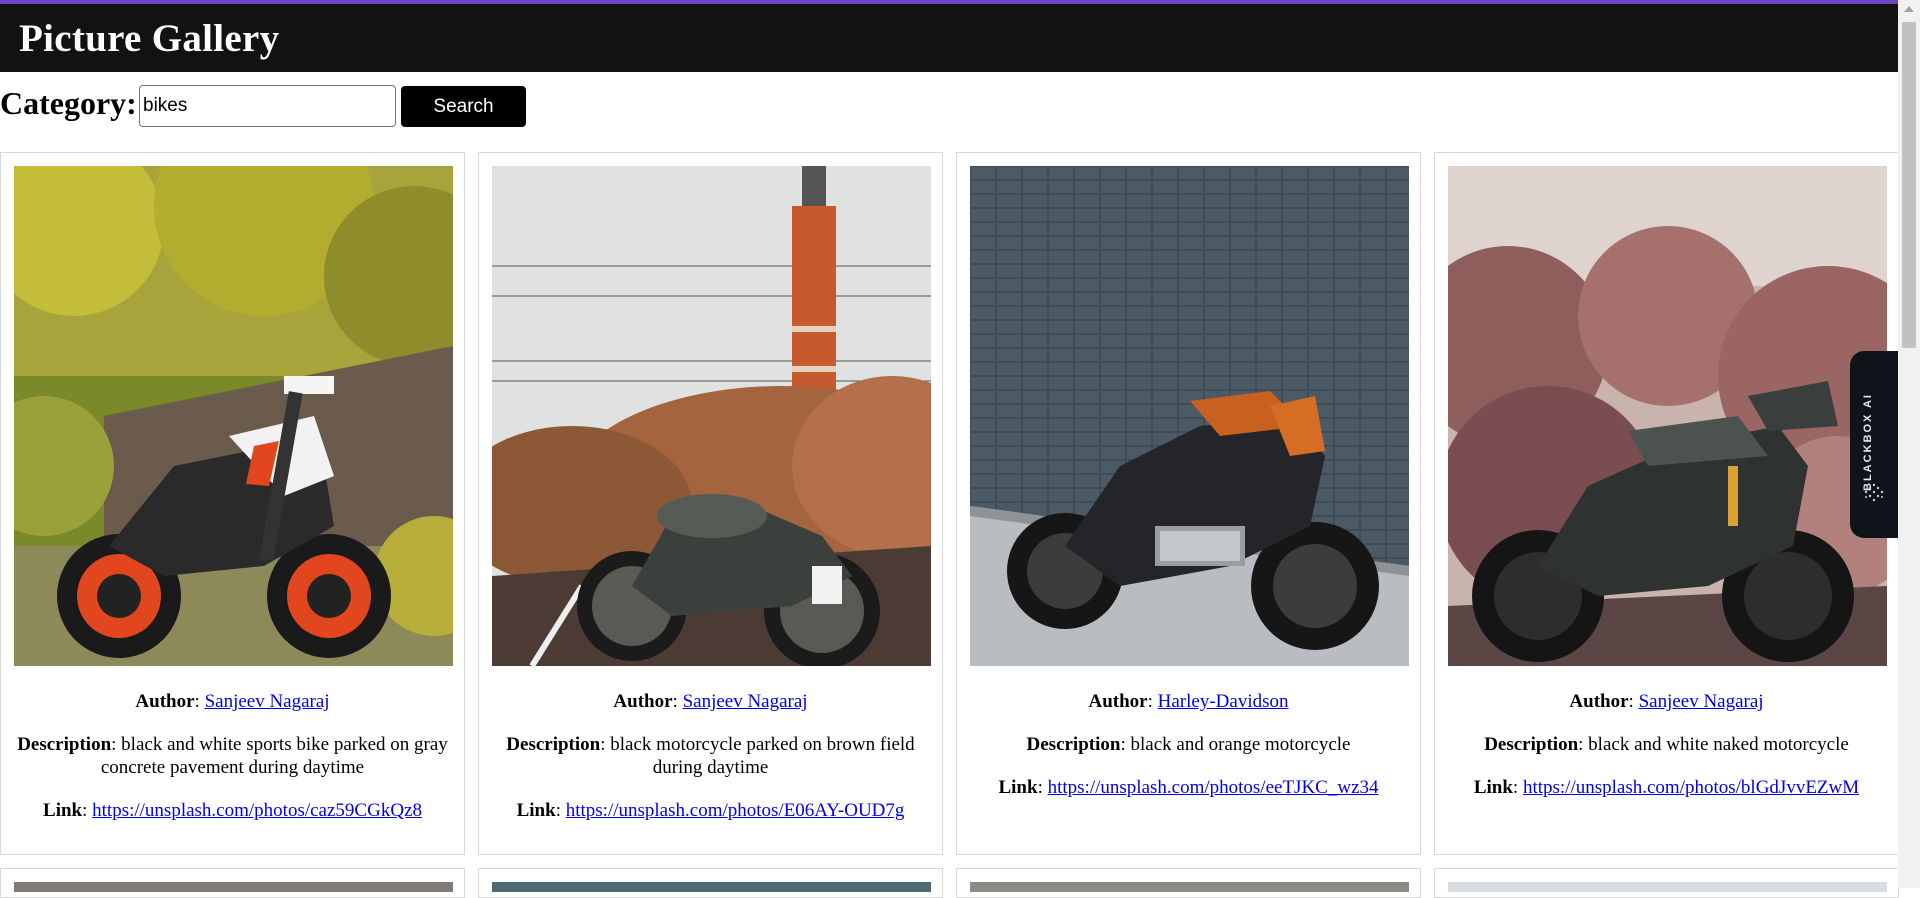 Image resolution: width=1920 pixels, height=898 pixels. What do you see at coordinates (68, 103) in the screenshot?
I see `category-label: Category:` at bounding box center [68, 103].